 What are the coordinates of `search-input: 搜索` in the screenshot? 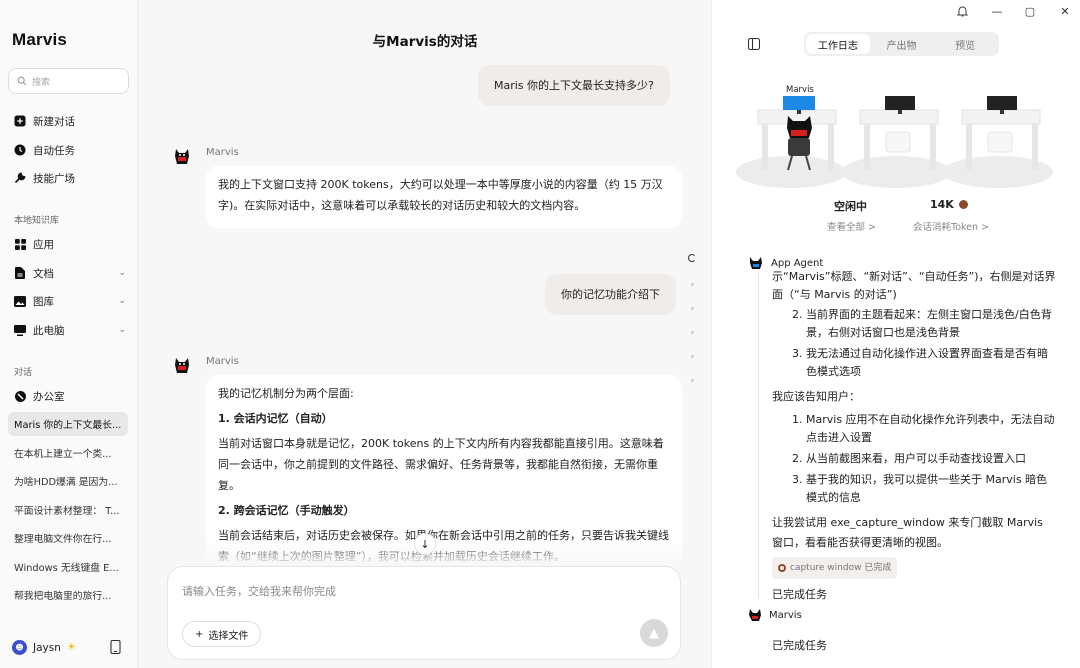 It's located at (68, 81).